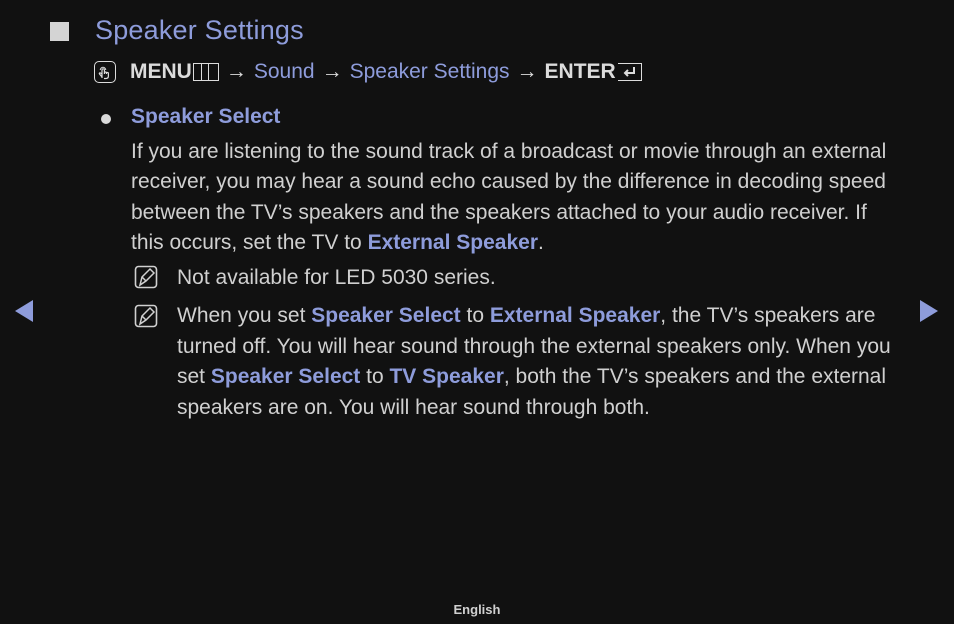  Describe the element at coordinates (199, 30) in the screenshot. I see `page-title: Speaker Settings` at that location.